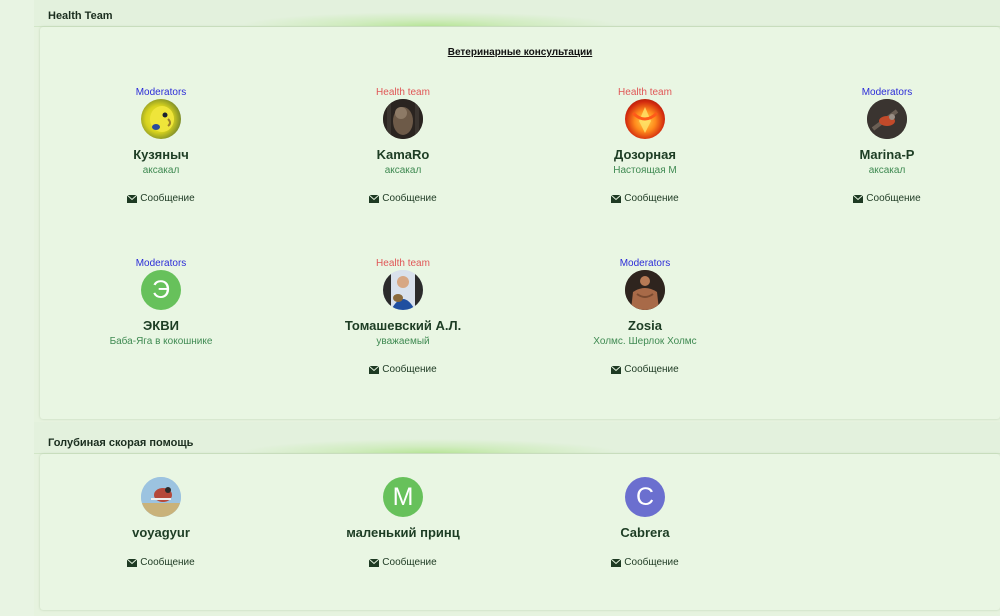 The height and width of the screenshot is (616, 1000). I want to click on member-name: Zosia, so click(645, 326).